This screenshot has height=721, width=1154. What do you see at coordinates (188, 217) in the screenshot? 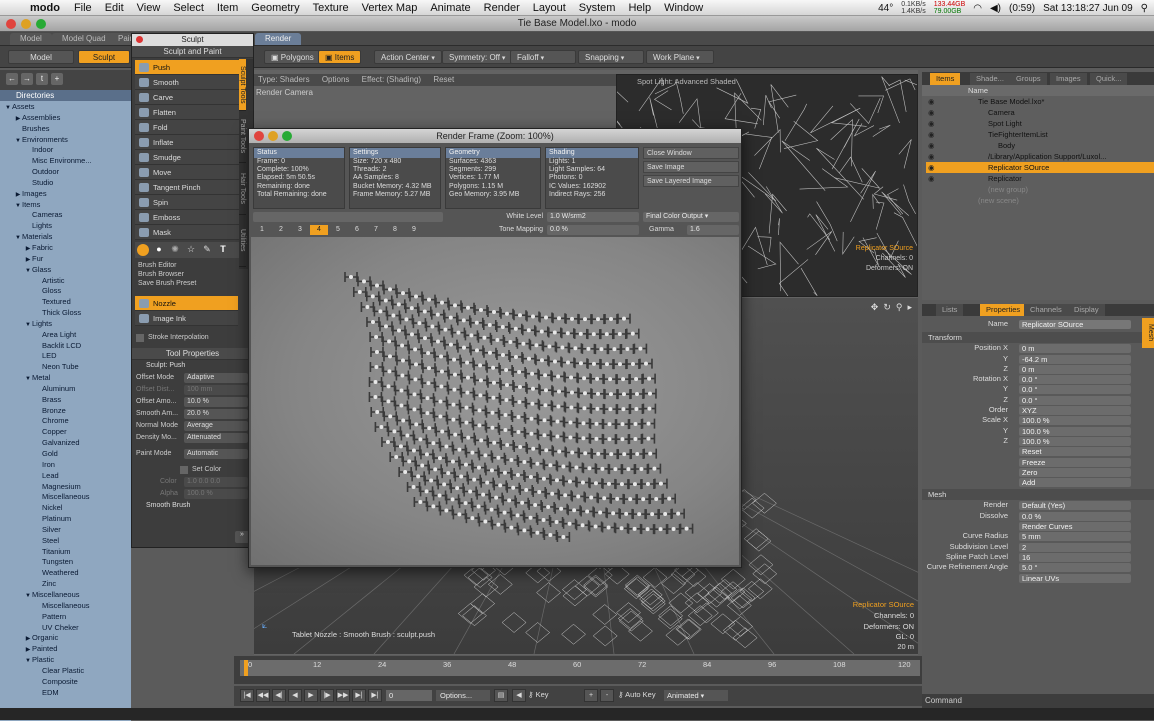
I see `tool-emboss: Emboss` at bounding box center [188, 217].